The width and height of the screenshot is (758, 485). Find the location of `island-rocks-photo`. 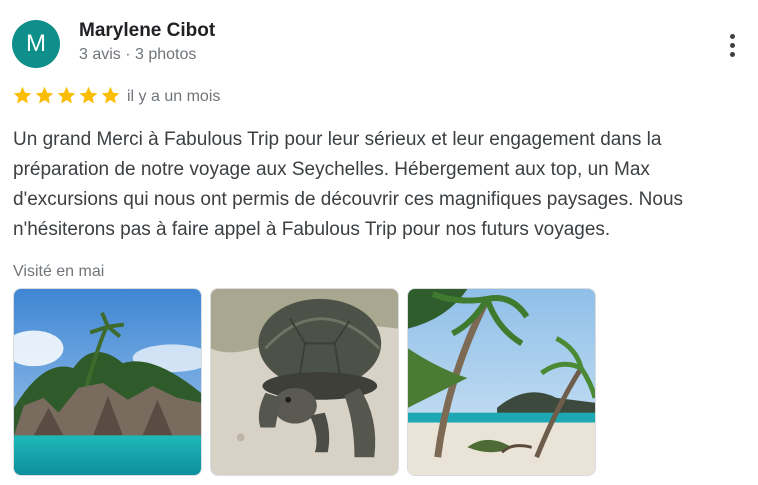

island-rocks-photo is located at coordinates (107, 382).